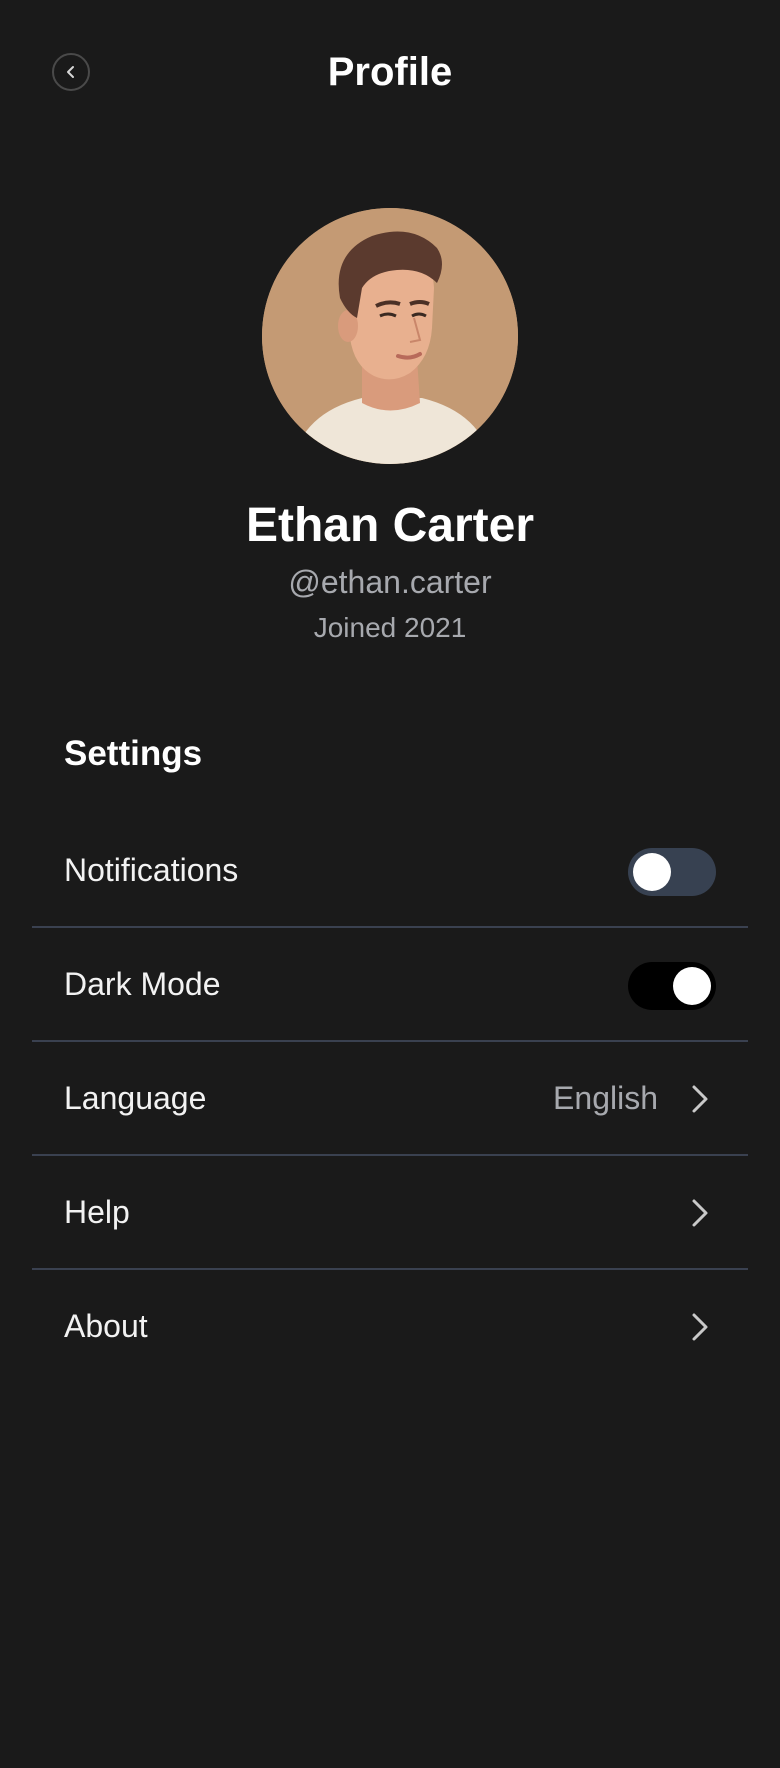 This screenshot has width=780, height=1768. What do you see at coordinates (135, 1098) in the screenshot?
I see `setting-label: Language` at bounding box center [135, 1098].